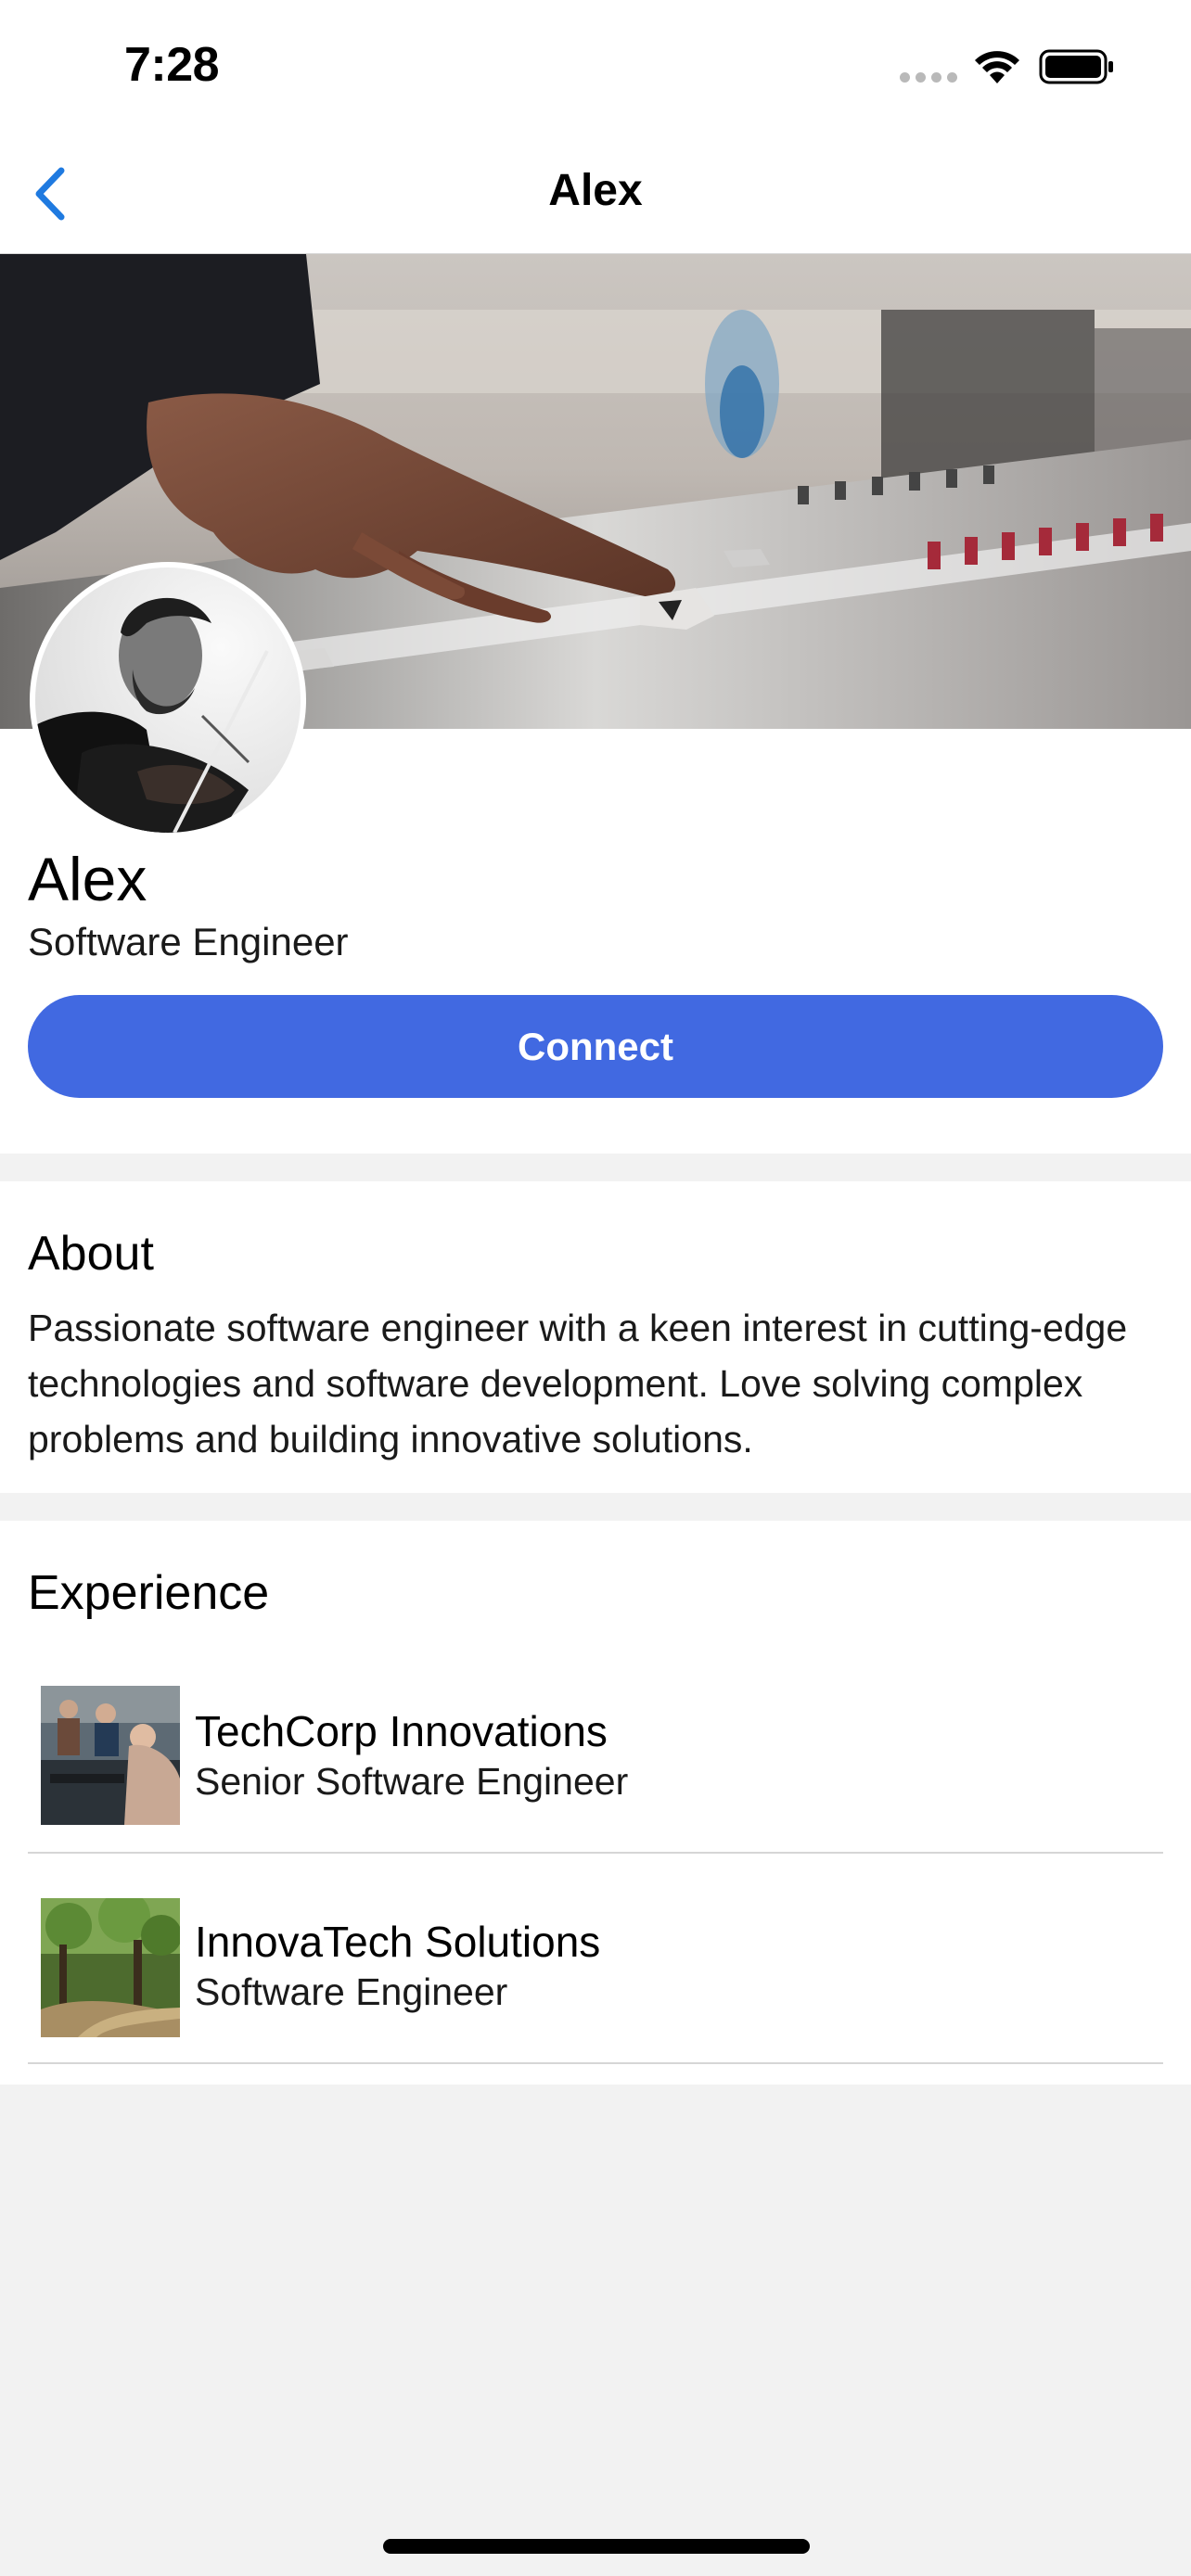  What do you see at coordinates (595, 1046) in the screenshot?
I see `connect-button: Connect` at bounding box center [595, 1046].